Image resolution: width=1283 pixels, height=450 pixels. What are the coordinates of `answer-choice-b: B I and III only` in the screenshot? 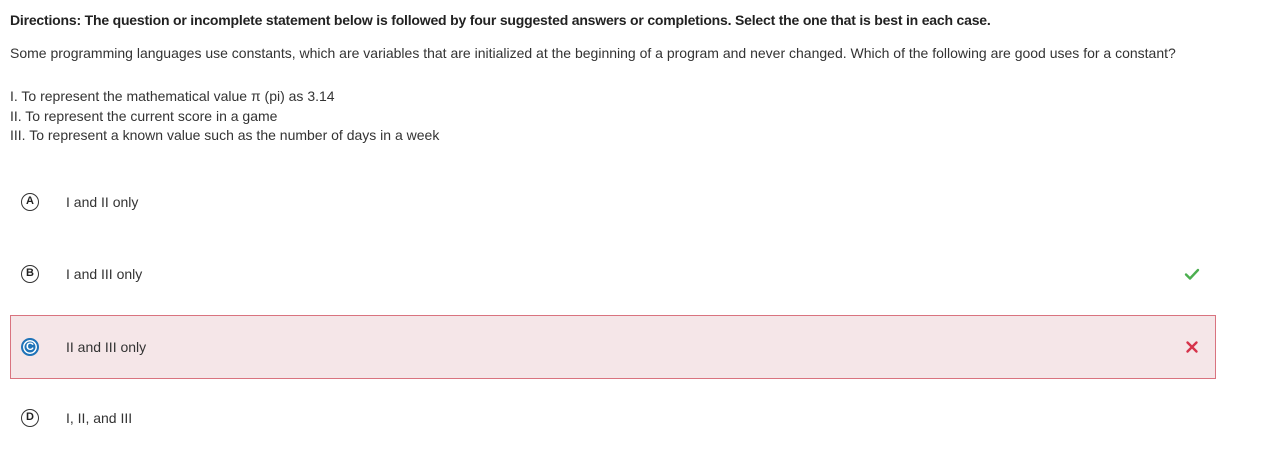 It's located at (613, 274).